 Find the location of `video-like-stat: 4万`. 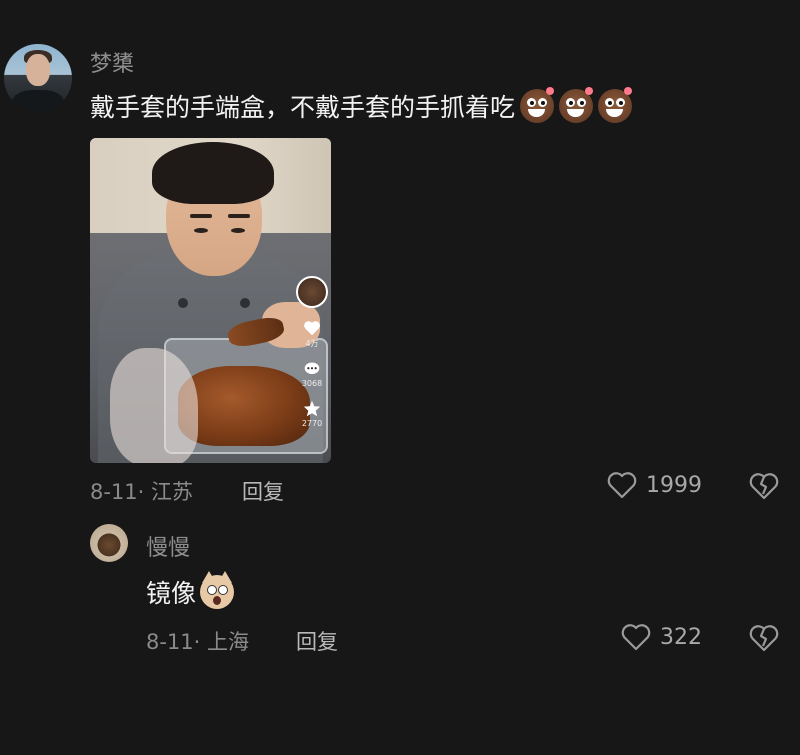

video-like-stat: 4万 is located at coordinates (312, 334).